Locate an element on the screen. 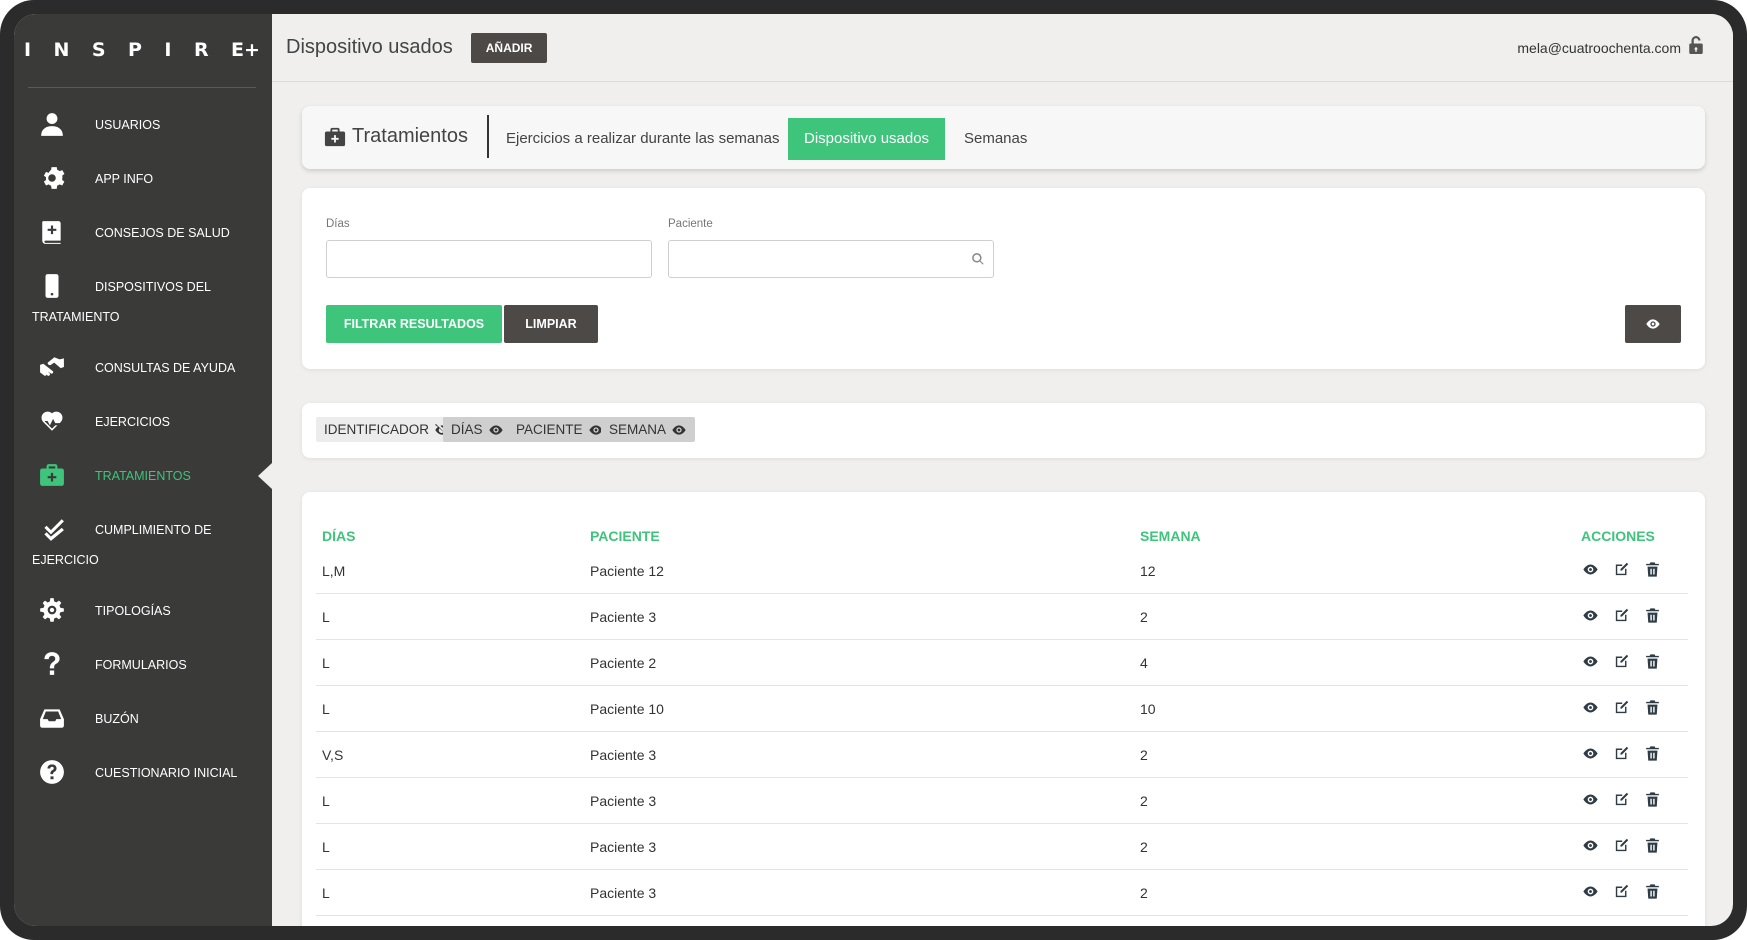 The height and width of the screenshot is (940, 1747). search-icon is located at coordinates (979, 260).